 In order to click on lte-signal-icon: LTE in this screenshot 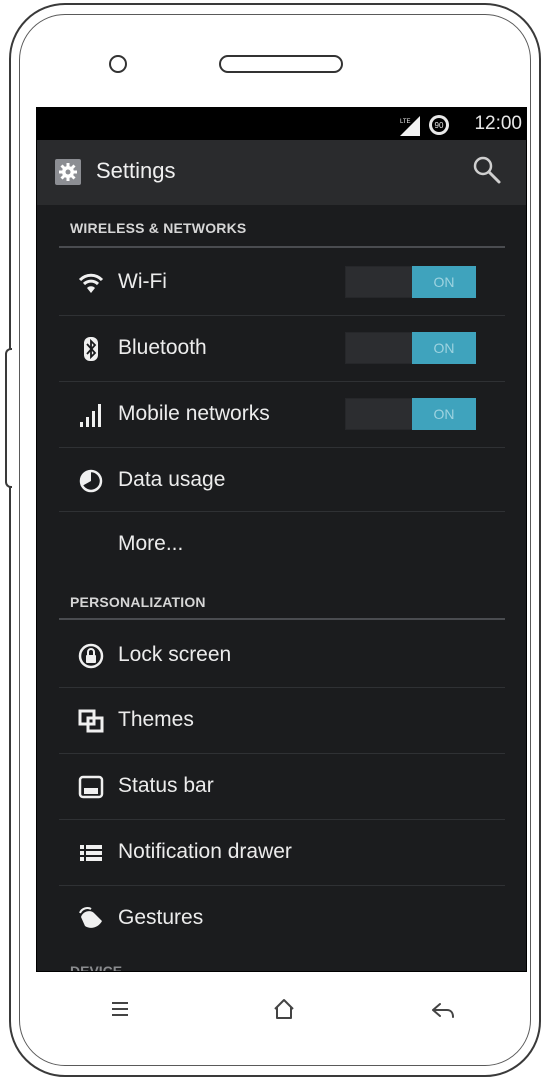, I will do `click(410, 126)`.